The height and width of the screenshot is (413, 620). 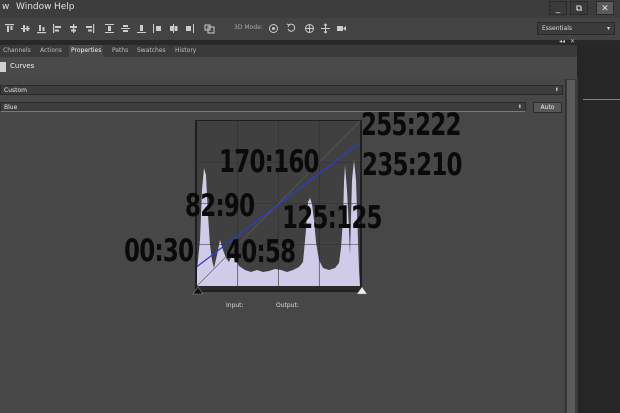 I want to click on collapse-panels-icon: ◂◂, so click(x=562, y=41).